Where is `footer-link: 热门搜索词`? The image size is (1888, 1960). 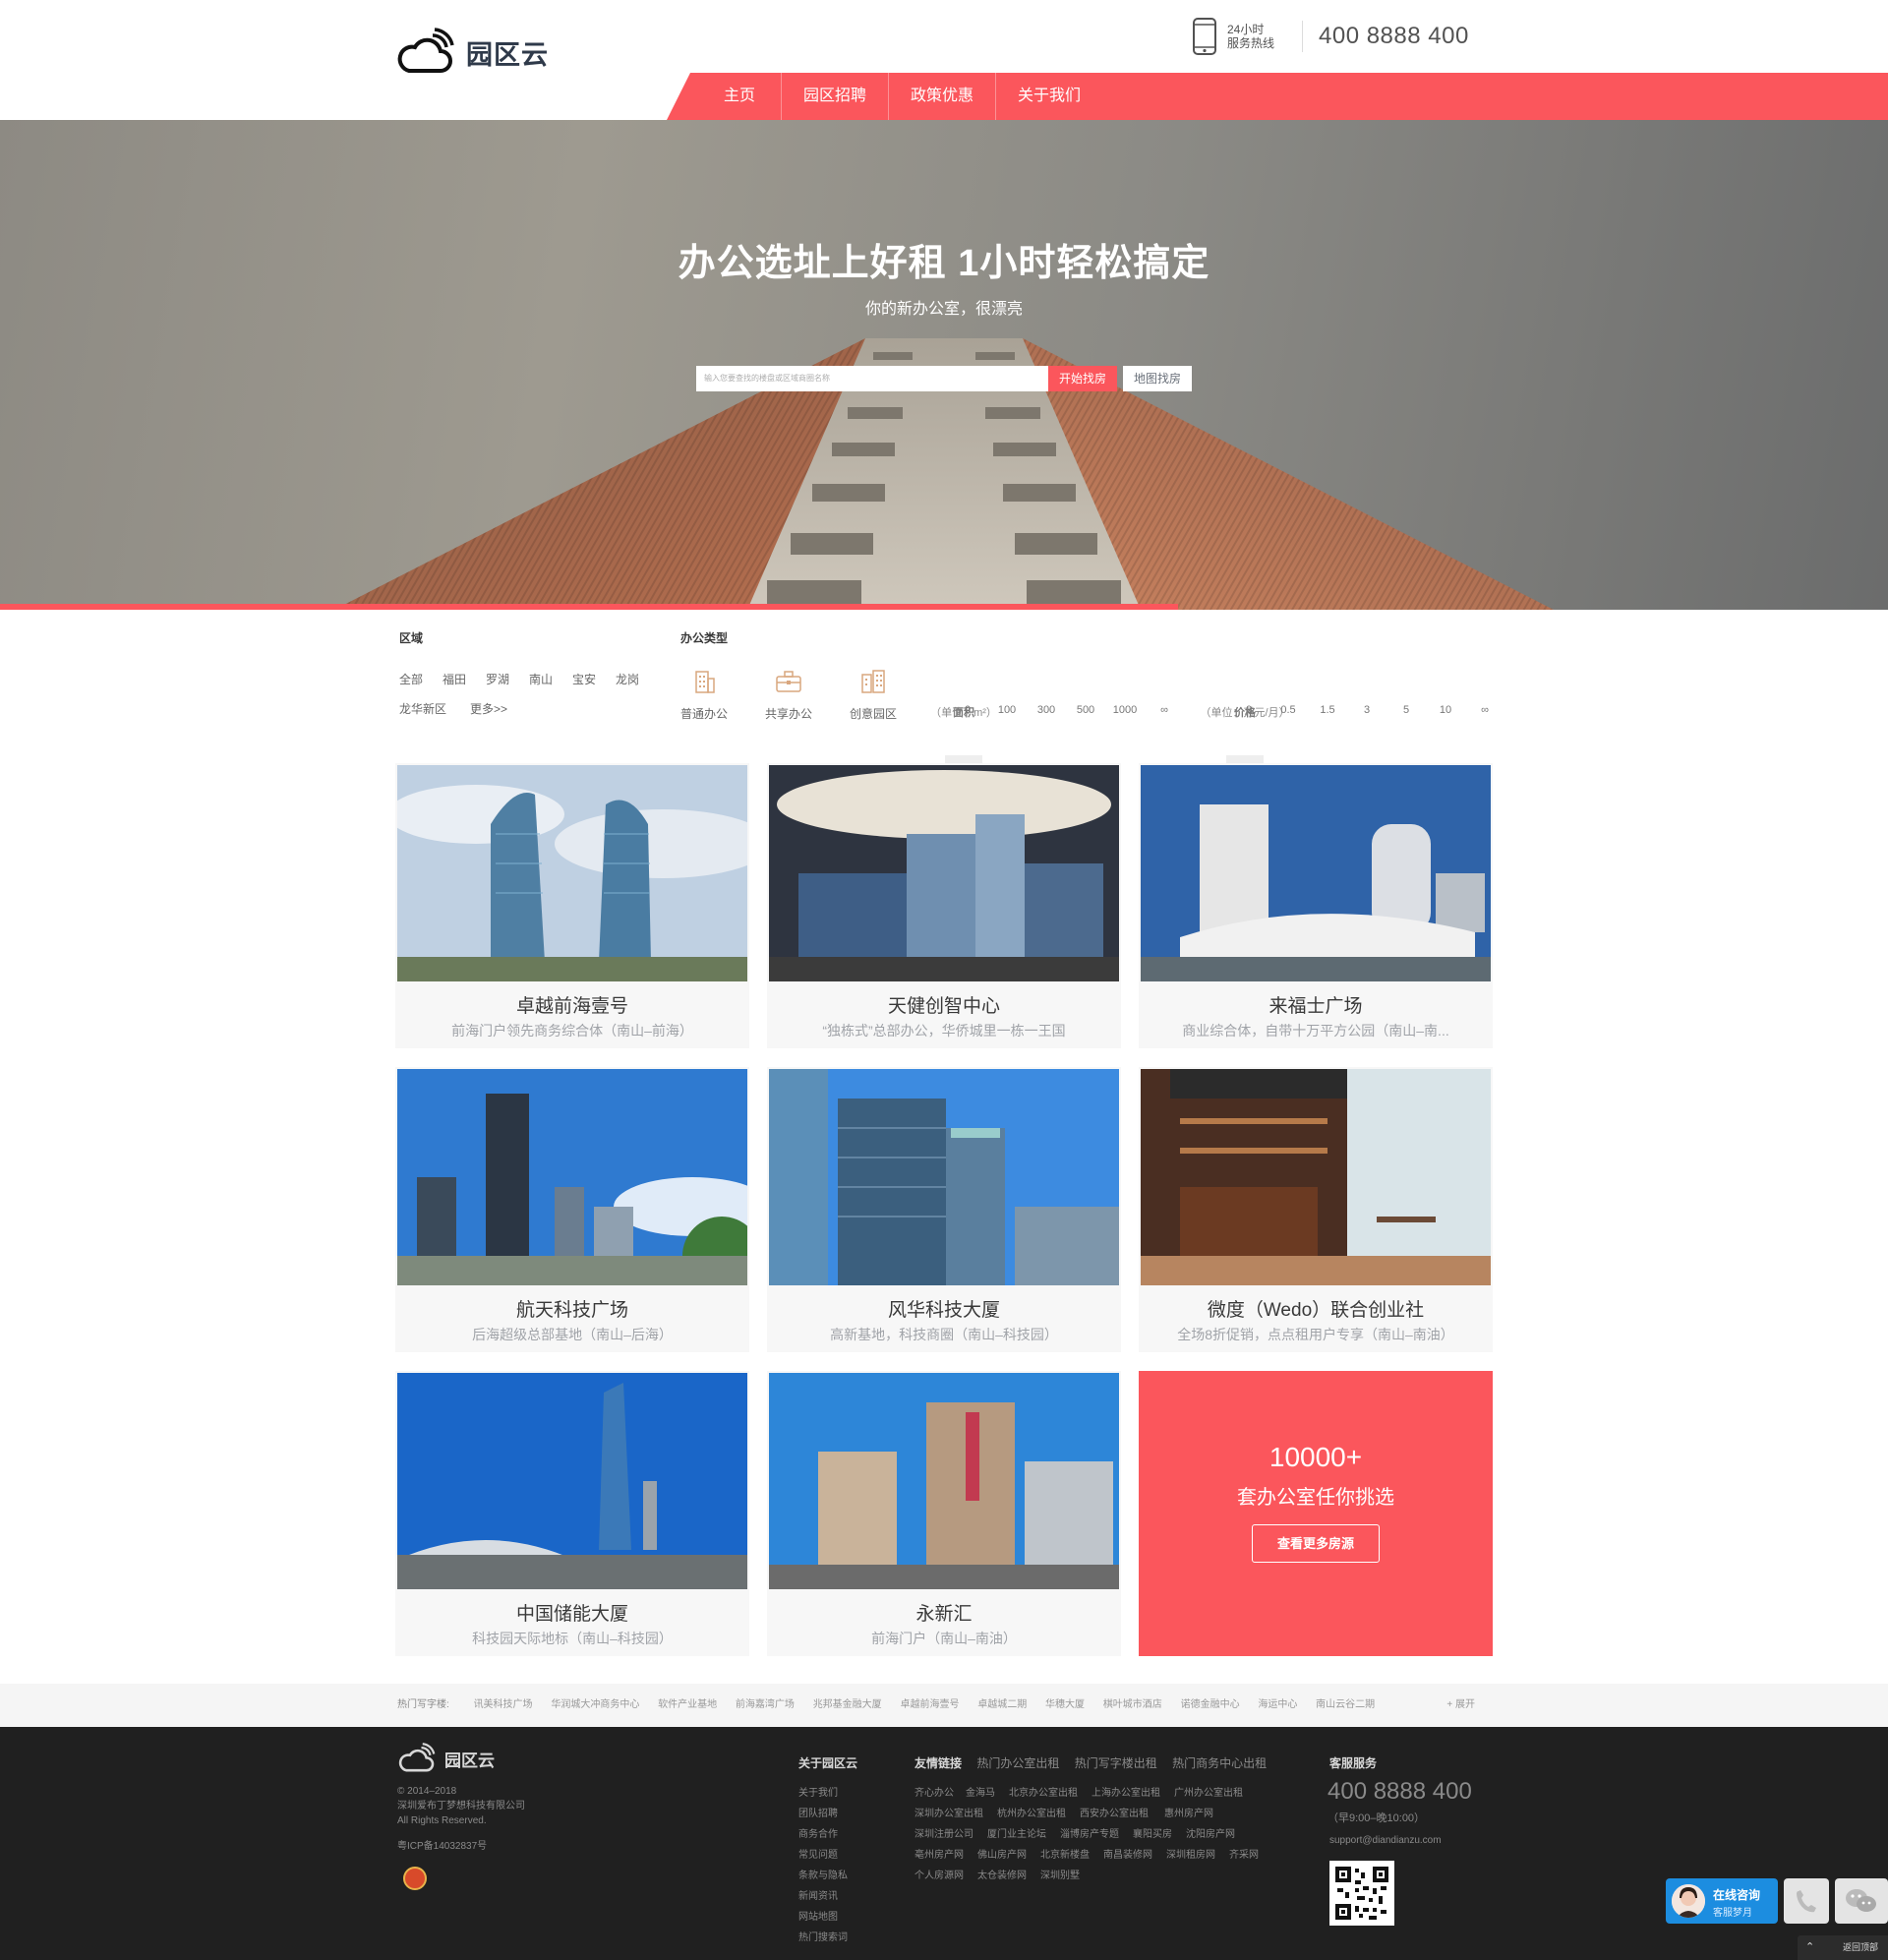
footer-link: 热门搜索词 is located at coordinates (823, 1936).